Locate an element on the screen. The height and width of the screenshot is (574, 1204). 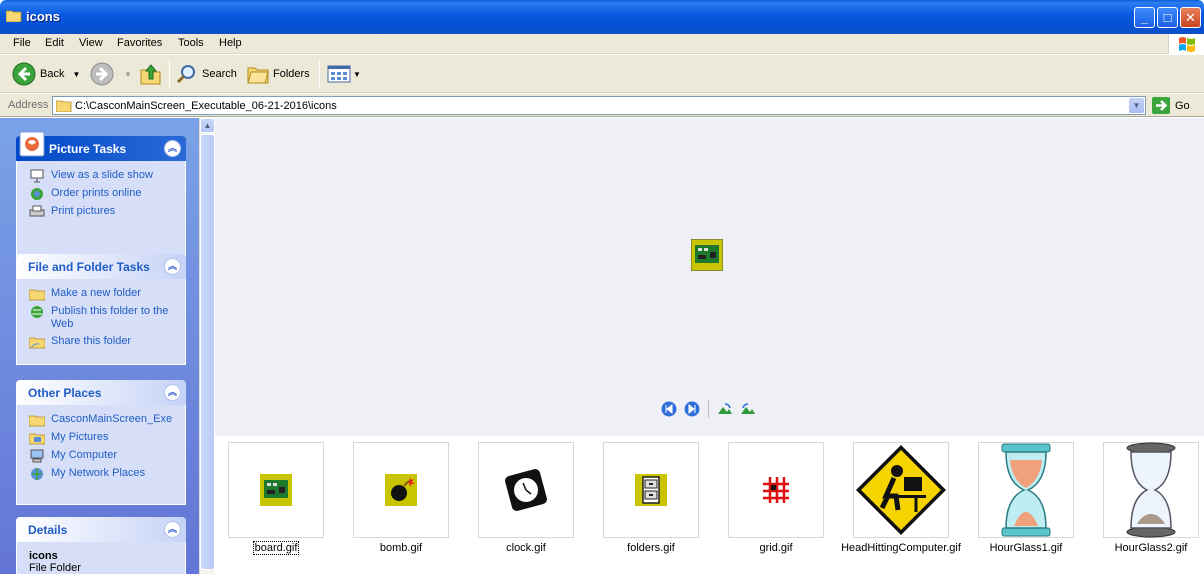
place-my-pictures: My Pictures is located at coordinates (101, 438).